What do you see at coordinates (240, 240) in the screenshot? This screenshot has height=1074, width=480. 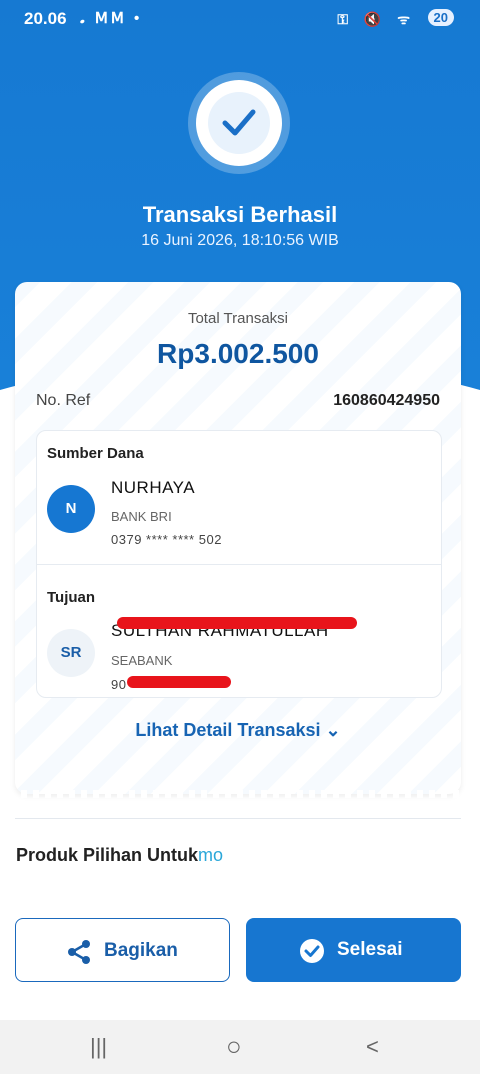 I see `transaction-datetime: 16 Juni 2026, 18:10:56 WIB` at bounding box center [240, 240].